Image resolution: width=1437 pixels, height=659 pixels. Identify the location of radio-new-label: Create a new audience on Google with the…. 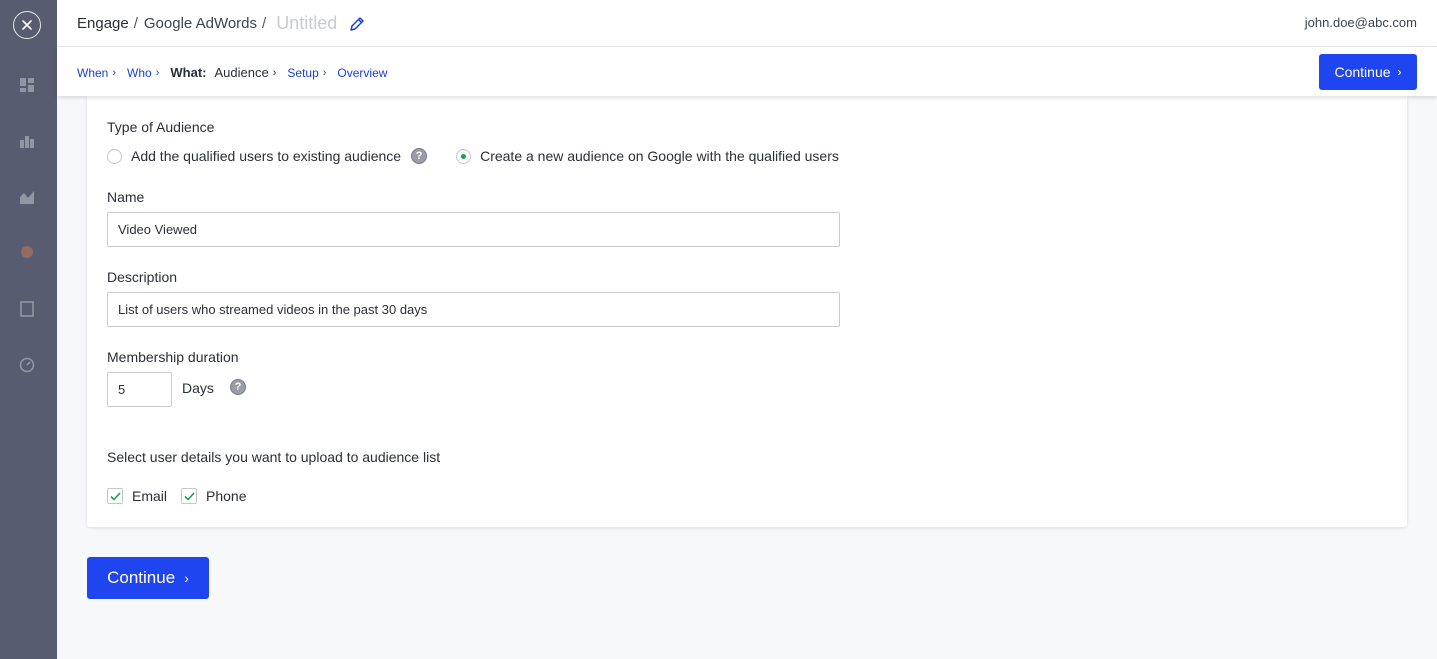
(659, 156).